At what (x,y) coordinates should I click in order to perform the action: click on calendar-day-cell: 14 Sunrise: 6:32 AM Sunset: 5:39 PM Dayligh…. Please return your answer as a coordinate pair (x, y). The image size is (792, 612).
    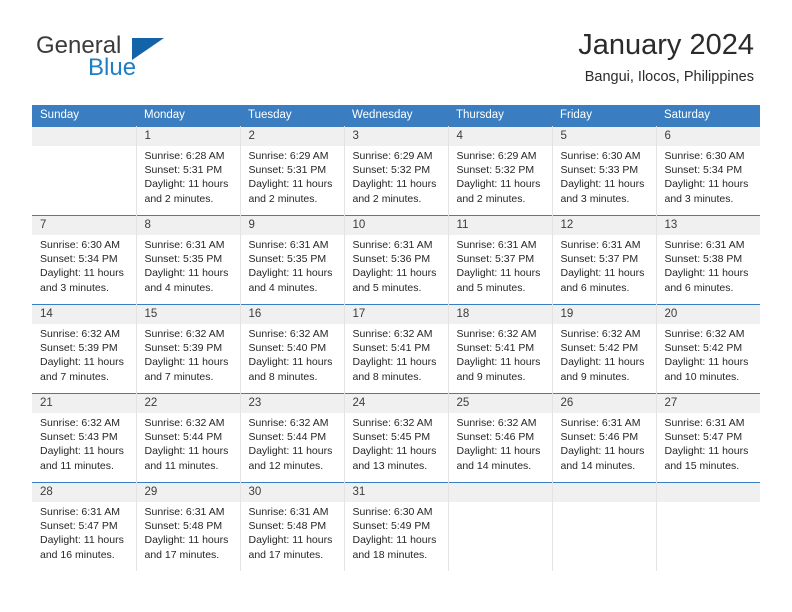
    Looking at the image, I should click on (84, 349).